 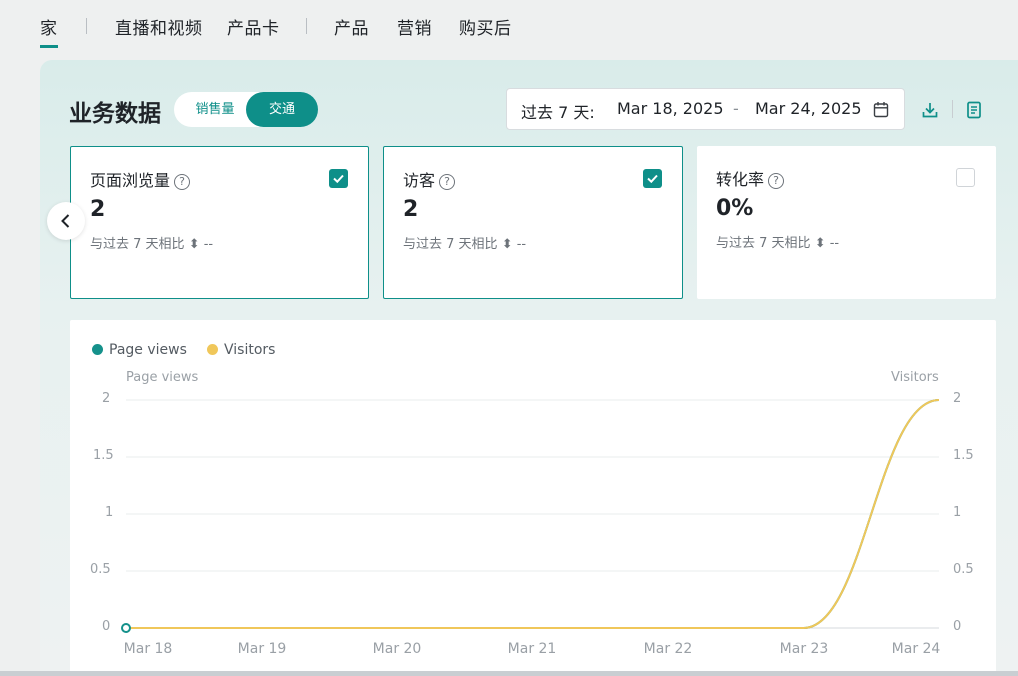 I want to click on date-range-prefix: 过去 7 天:, so click(x=558, y=112).